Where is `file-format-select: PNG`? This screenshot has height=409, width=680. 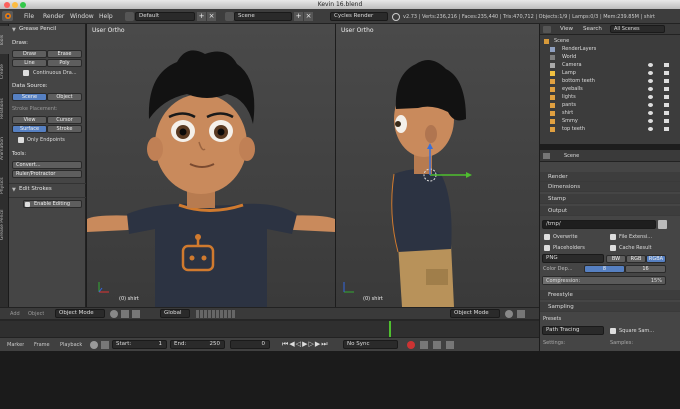 file-format-select: PNG is located at coordinates (573, 258).